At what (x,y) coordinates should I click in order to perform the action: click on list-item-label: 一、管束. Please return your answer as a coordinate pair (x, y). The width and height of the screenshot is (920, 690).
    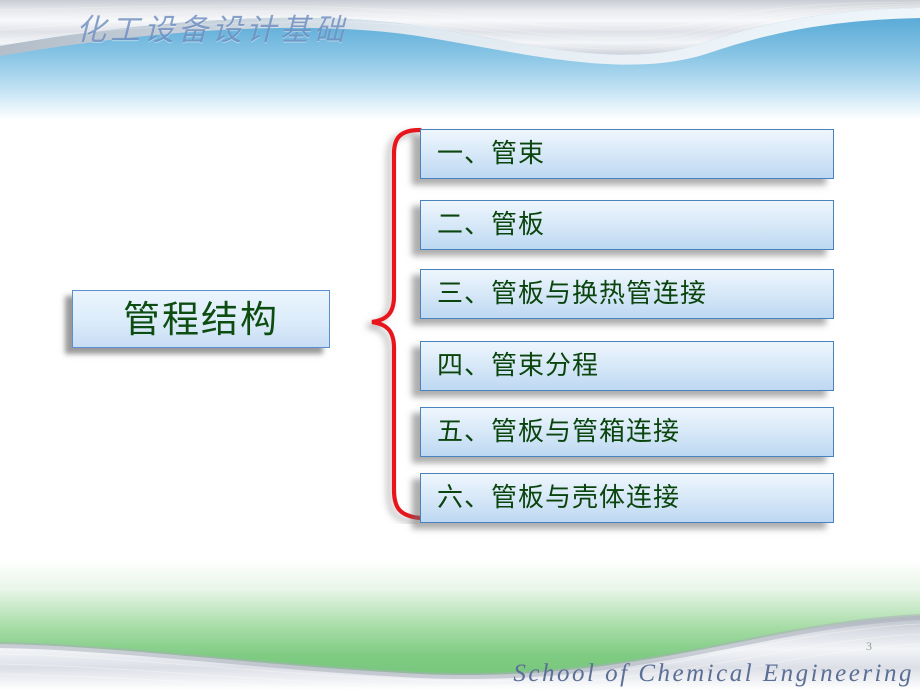
    Looking at the image, I should click on (491, 154).